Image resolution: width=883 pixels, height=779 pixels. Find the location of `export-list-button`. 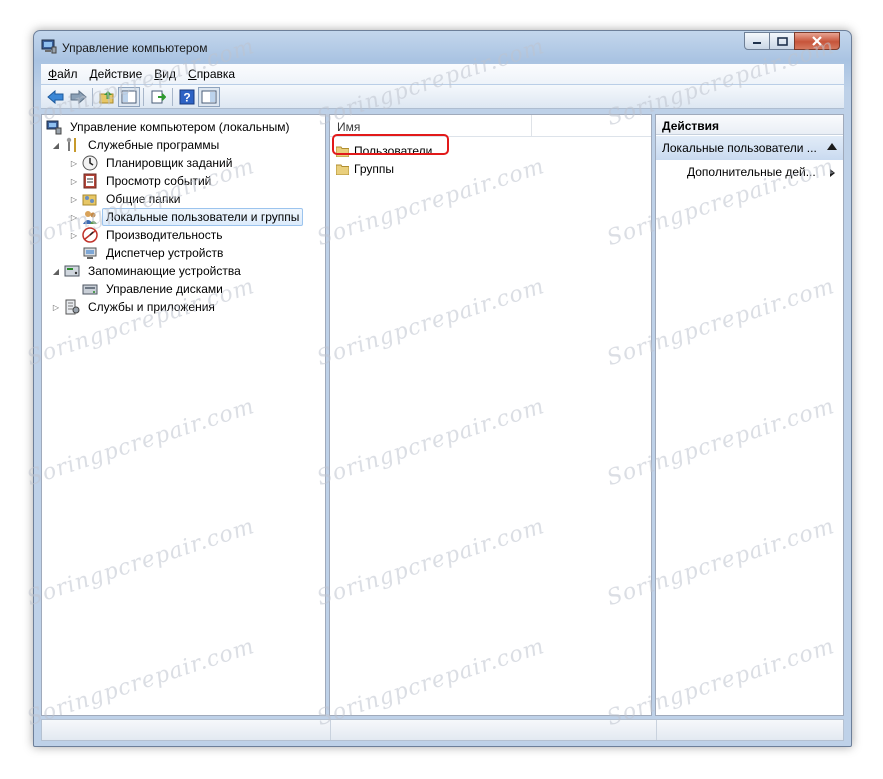

export-list-button is located at coordinates (158, 97).